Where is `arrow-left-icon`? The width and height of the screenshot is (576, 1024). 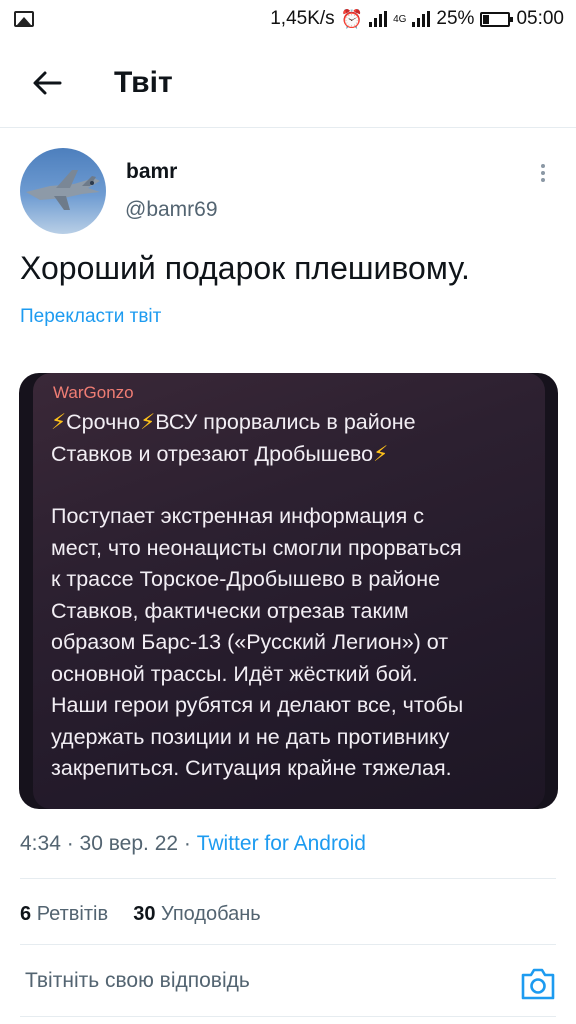
arrow-left-icon is located at coordinates (47, 82).